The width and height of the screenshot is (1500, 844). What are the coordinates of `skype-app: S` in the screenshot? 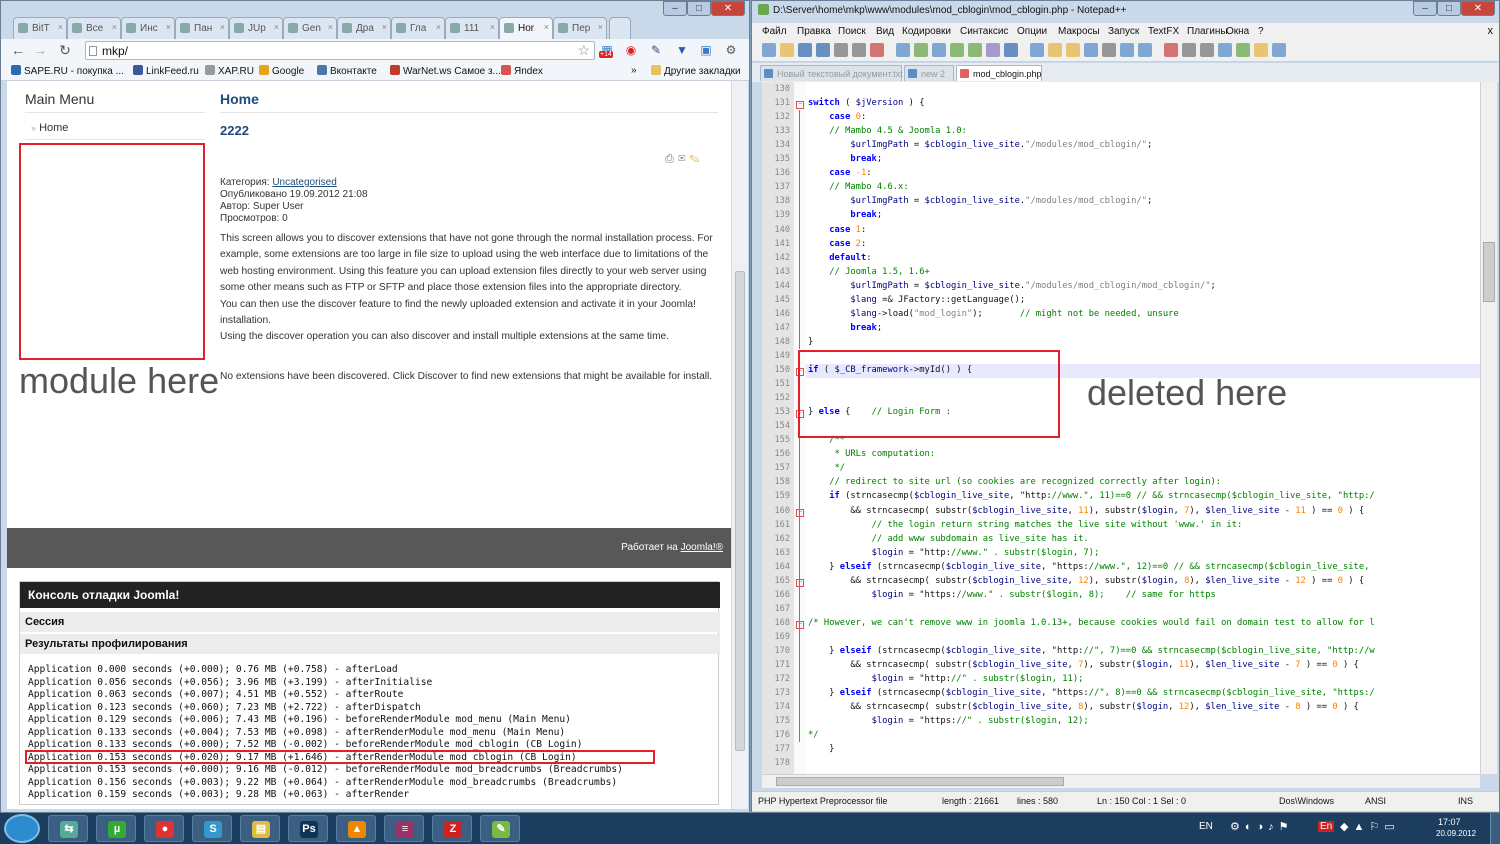 It's located at (212, 828).